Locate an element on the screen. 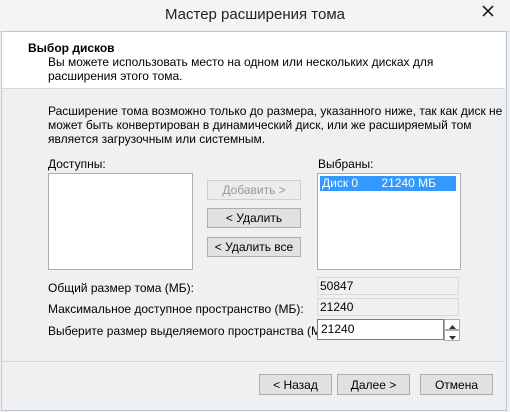  chevron-down-icon is located at coordinates (452, 336).